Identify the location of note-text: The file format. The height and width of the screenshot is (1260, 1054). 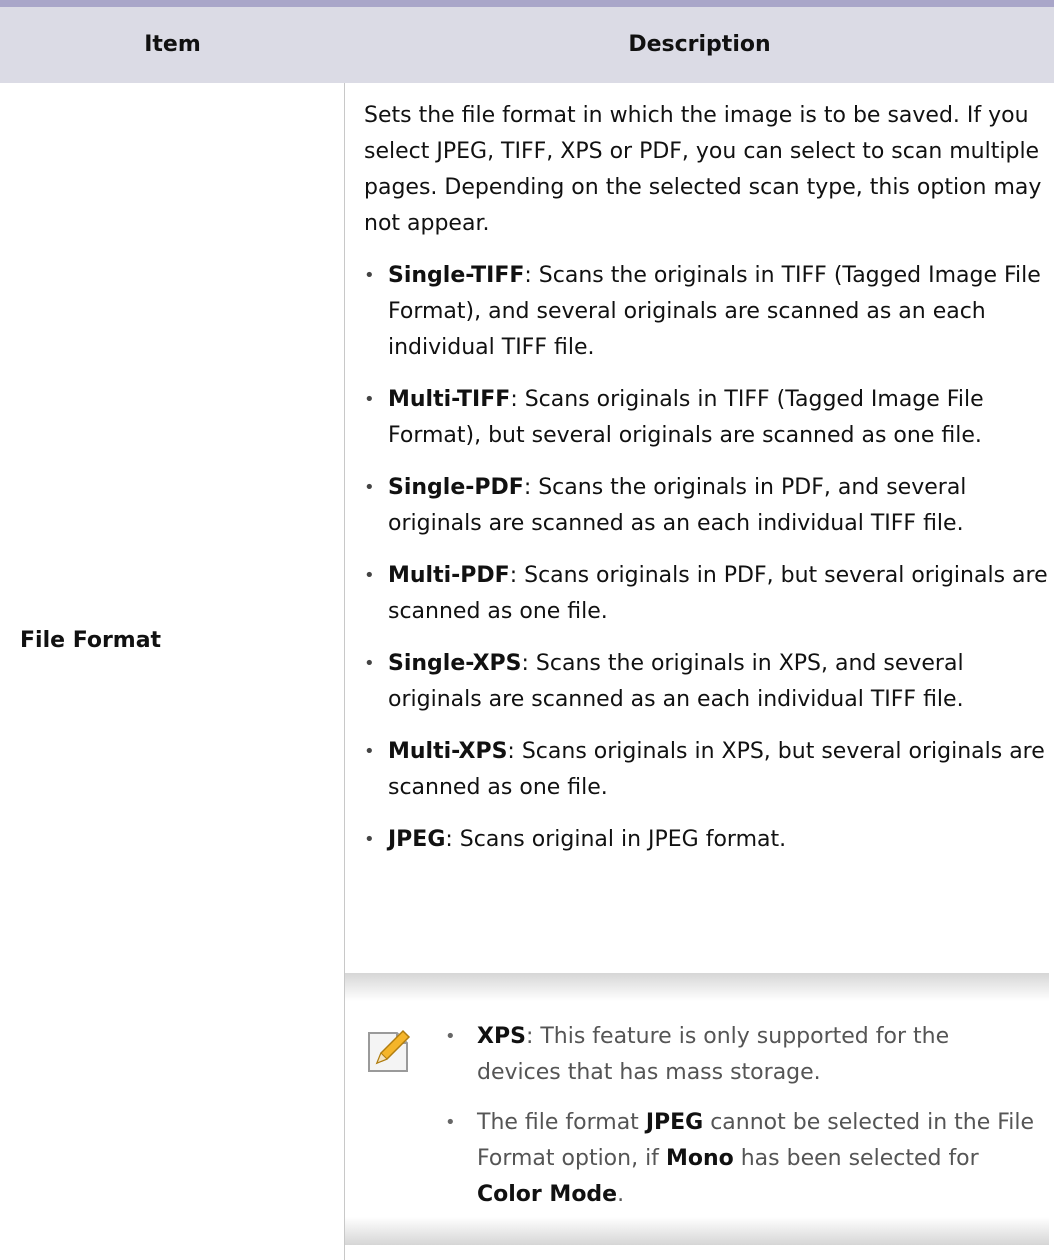
(561, 1122).